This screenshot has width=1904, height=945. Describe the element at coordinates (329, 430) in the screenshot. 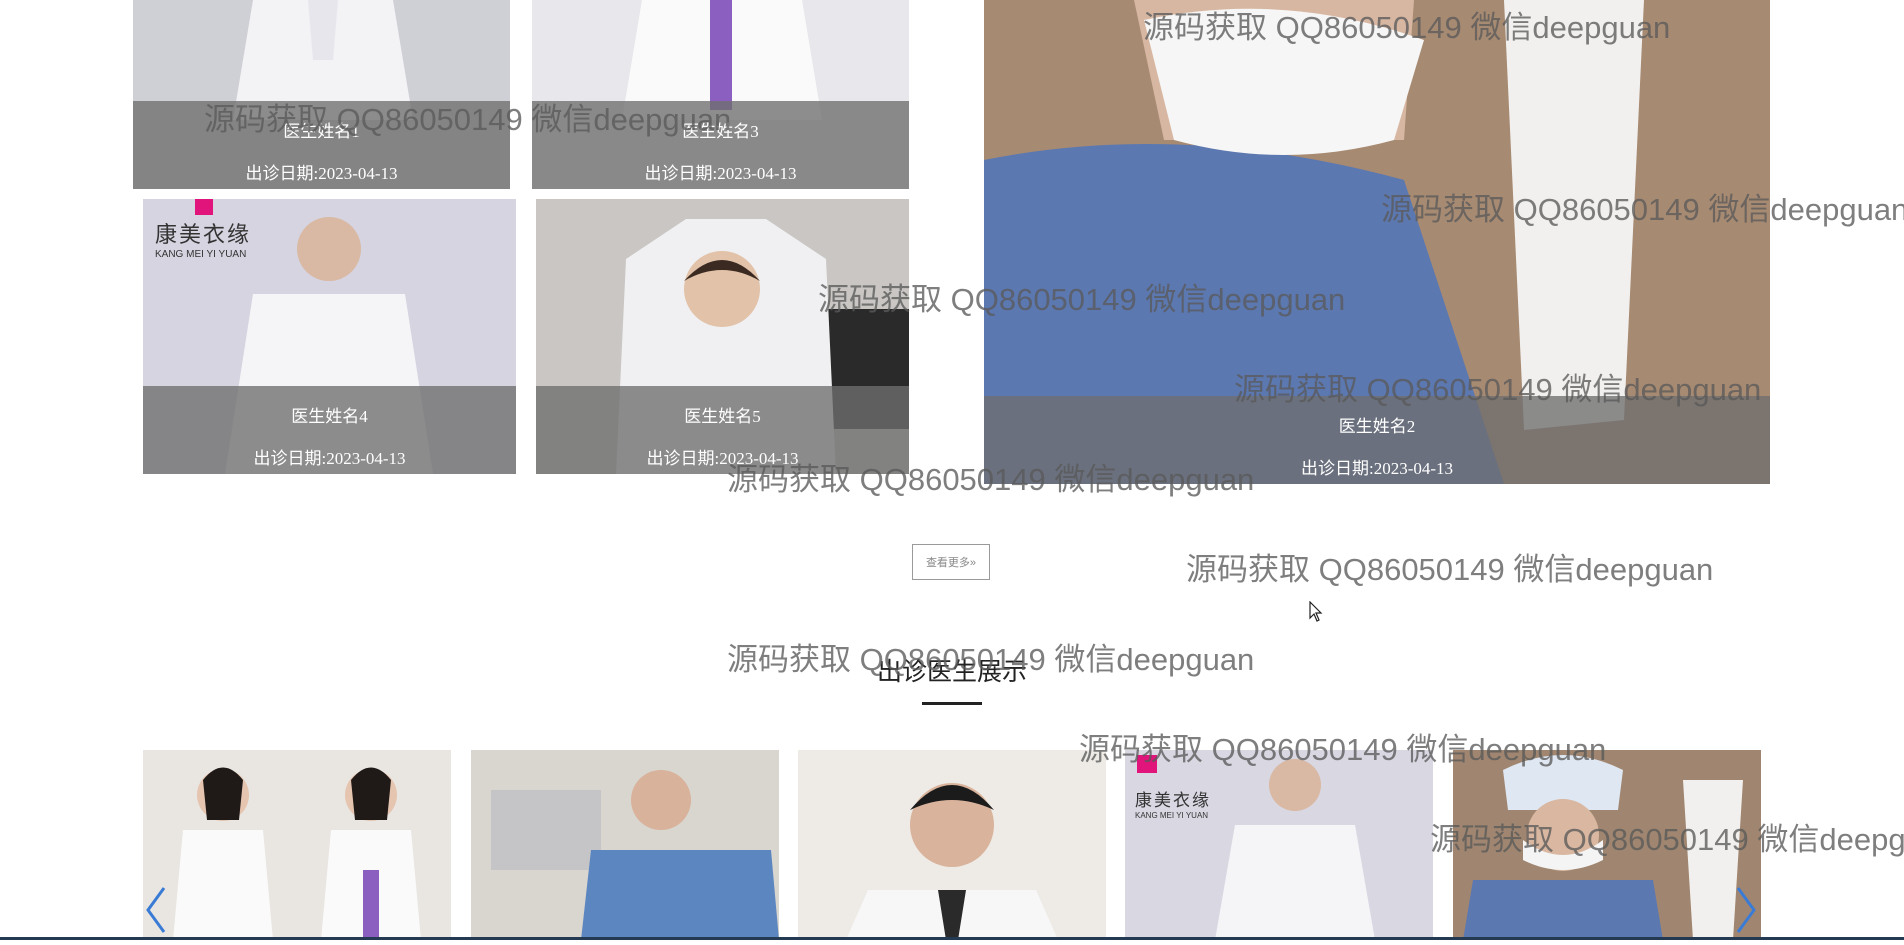

I see `doctor-caption: 医生姓名4 出诊日期:2023-04-13` at that location.